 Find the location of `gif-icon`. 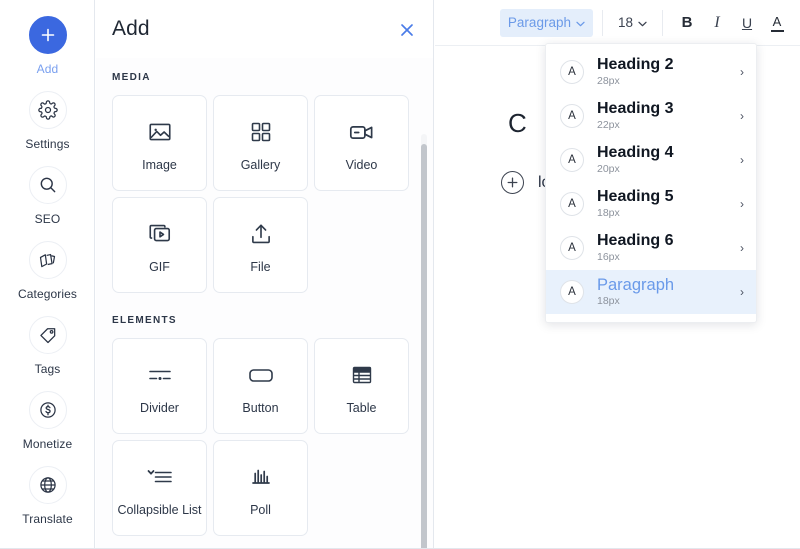

gif-icon is located at coordinates (160, 234).